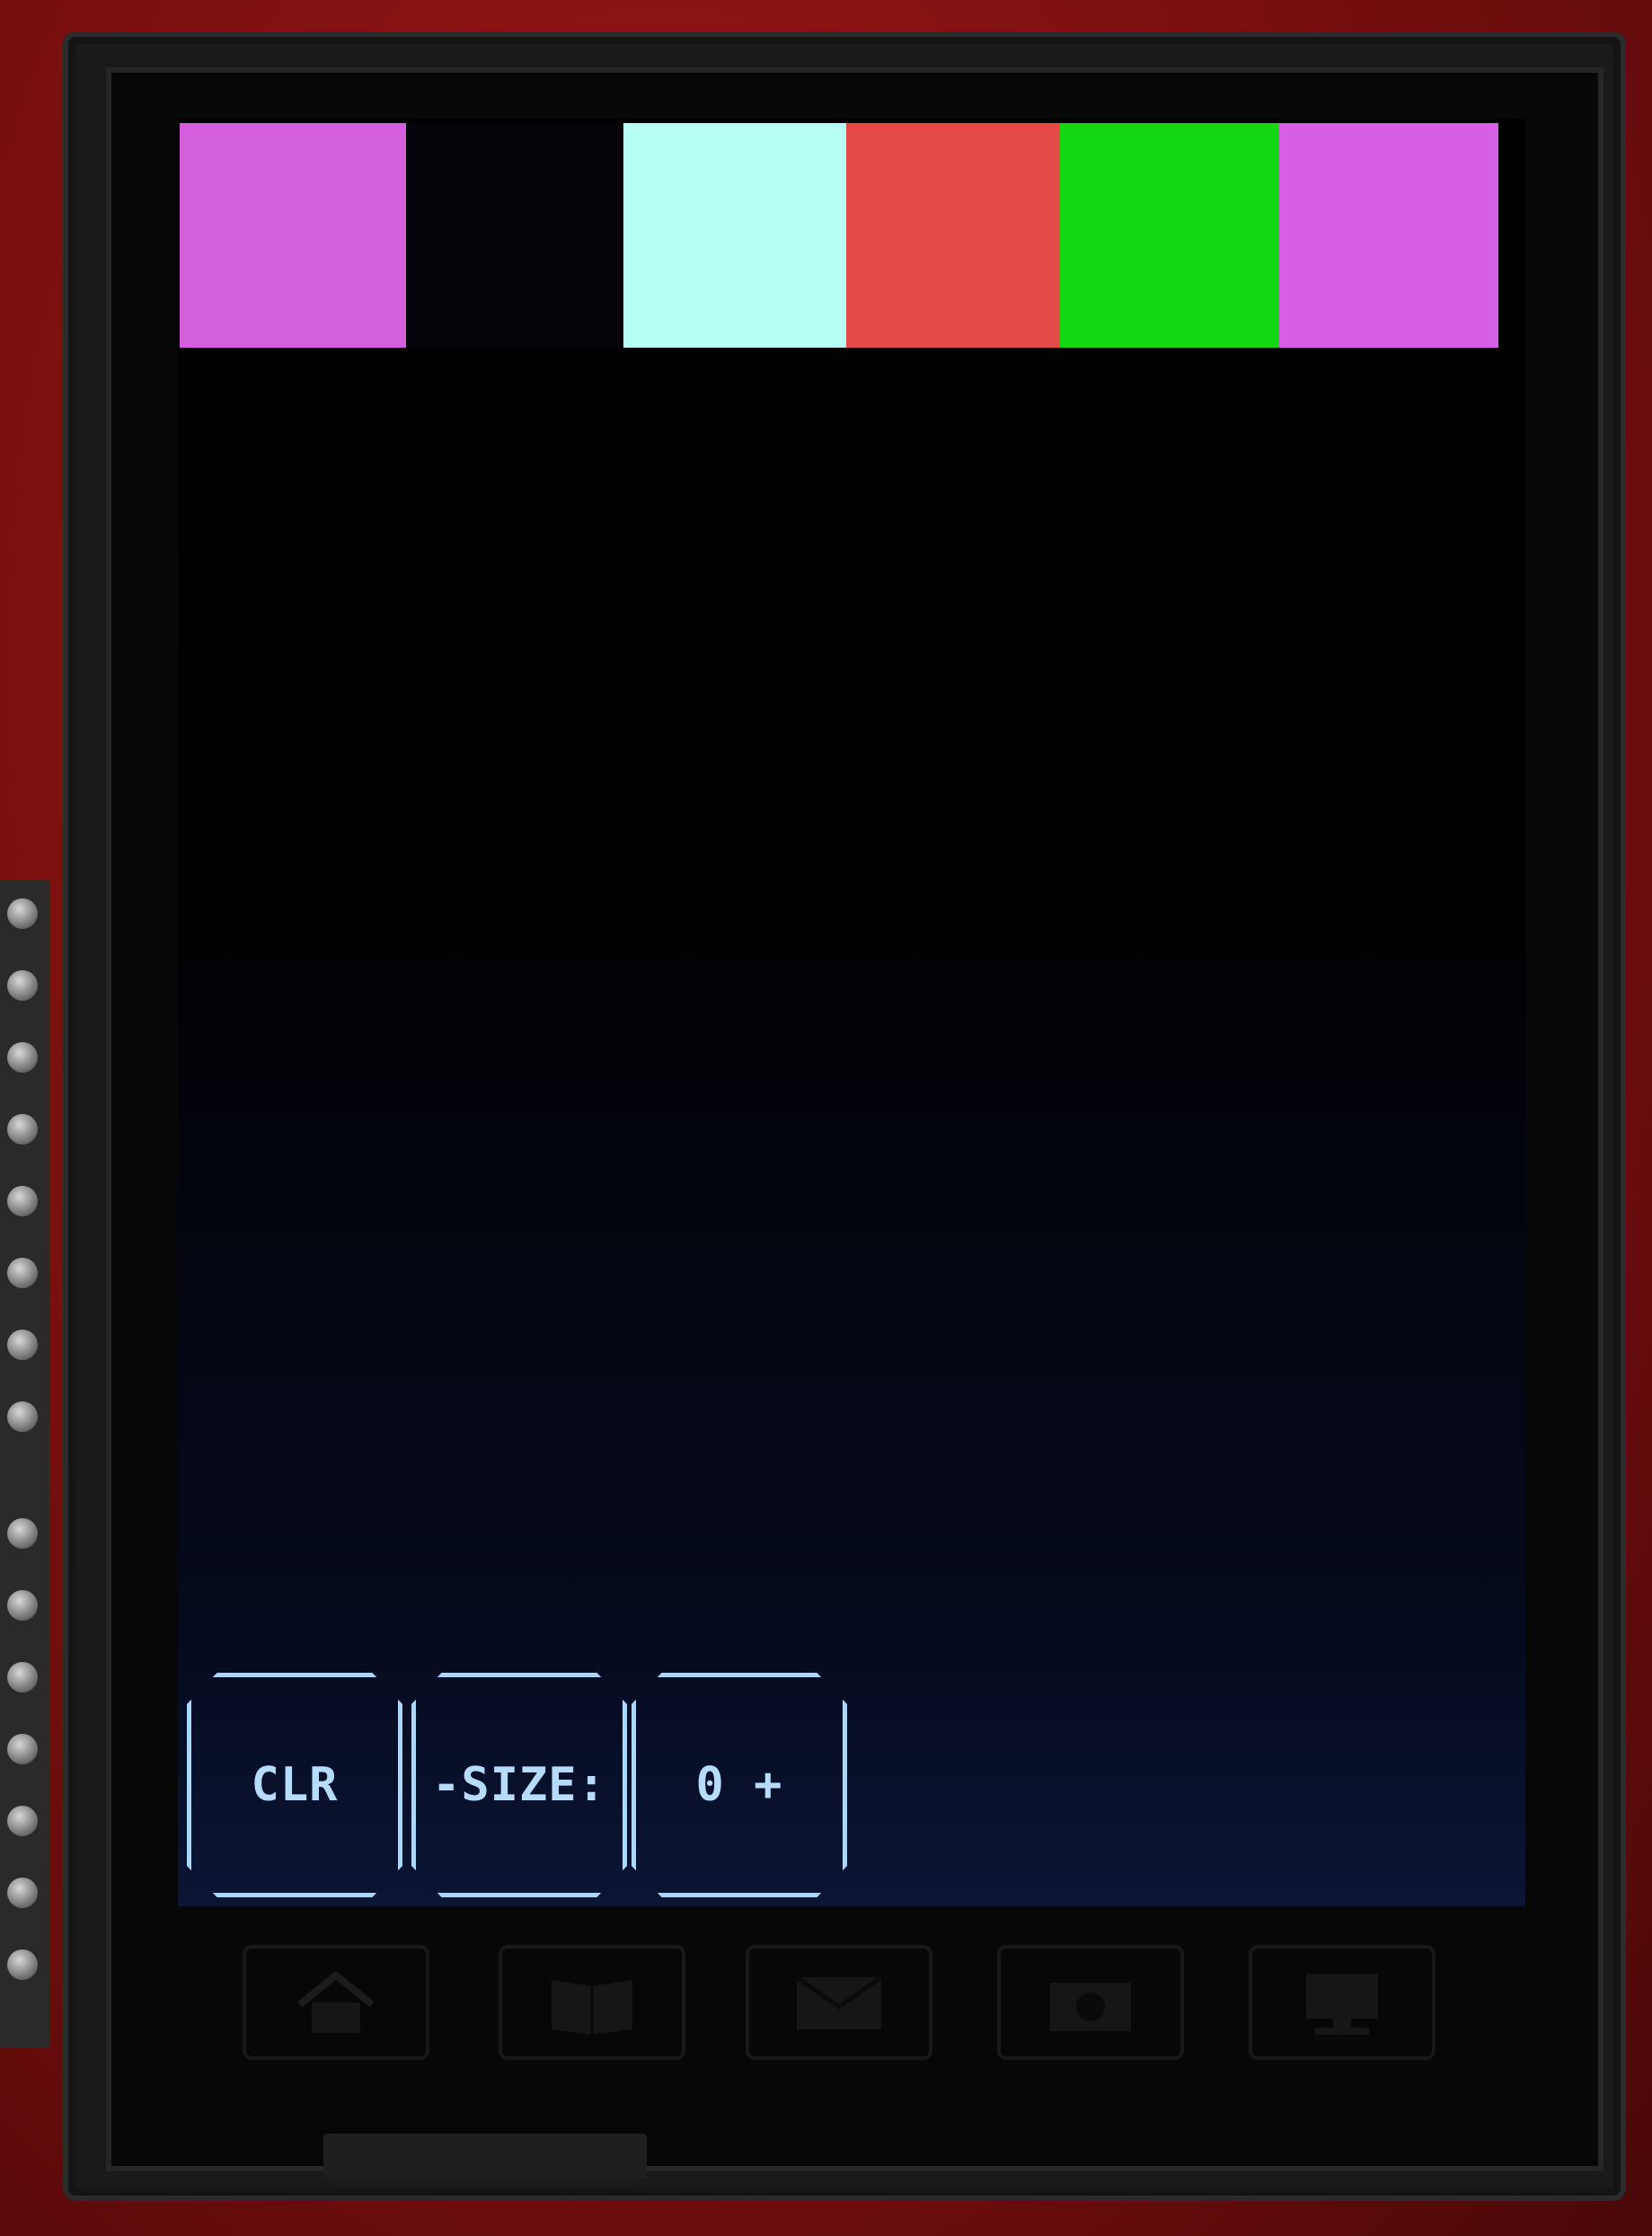 The height and width of the screenshot is (2236, 1652). I want to click on size-minus-label: -SIZE:, so click(519, 1785).